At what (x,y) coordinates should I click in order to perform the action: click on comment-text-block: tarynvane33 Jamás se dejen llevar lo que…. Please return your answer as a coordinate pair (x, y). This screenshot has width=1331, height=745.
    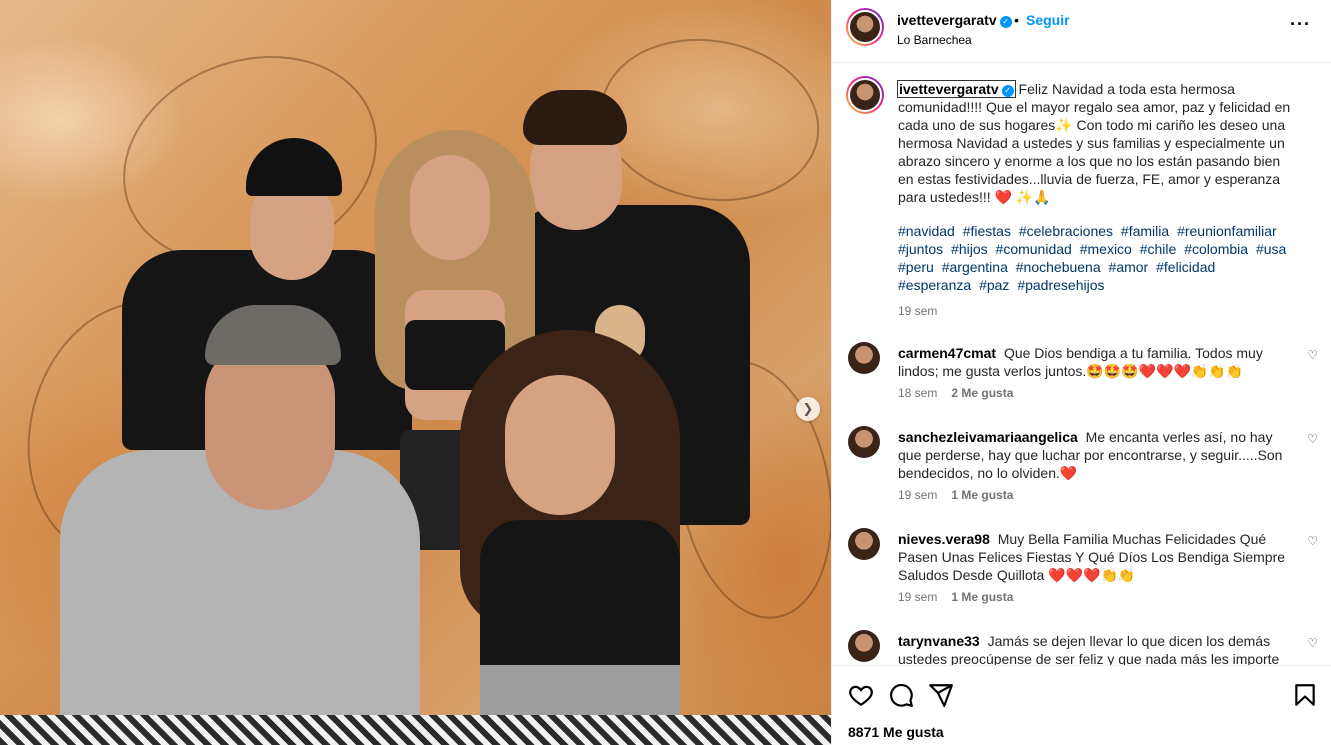
    Looking at the image, I should click on (1094, 648).